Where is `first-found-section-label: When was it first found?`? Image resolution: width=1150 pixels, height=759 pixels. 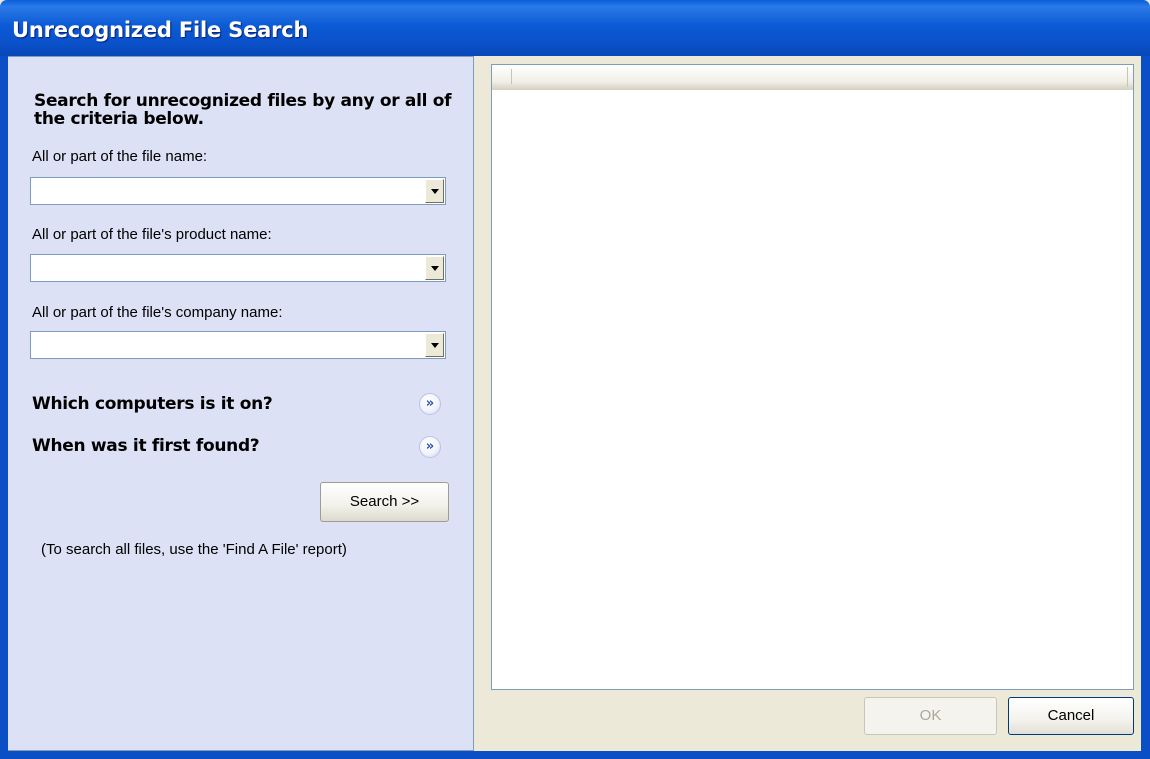
first-found-section-label: When was it first found? is located at coordinates (146, 446).